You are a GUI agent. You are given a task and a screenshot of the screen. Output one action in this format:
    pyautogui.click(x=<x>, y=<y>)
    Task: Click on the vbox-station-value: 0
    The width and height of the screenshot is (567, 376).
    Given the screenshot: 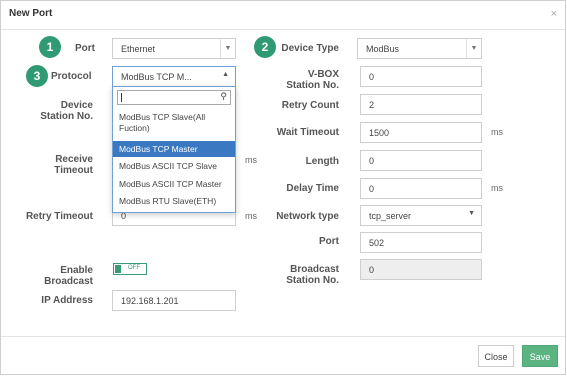 What is the action you would take?
    pyautogui.click(x=372, y=77)
    